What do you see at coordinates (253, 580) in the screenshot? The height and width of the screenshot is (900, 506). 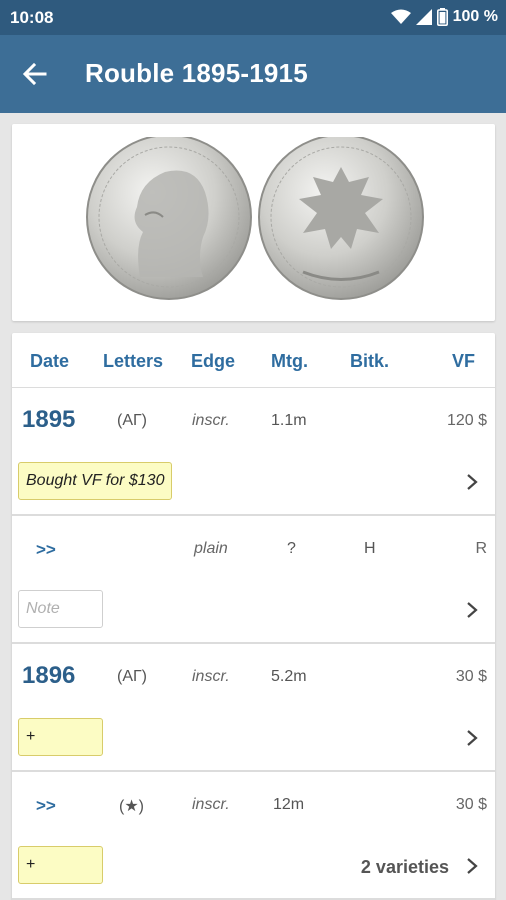 I see `table-row: >> plain ? H R Note` at bounding box center [253, 580].